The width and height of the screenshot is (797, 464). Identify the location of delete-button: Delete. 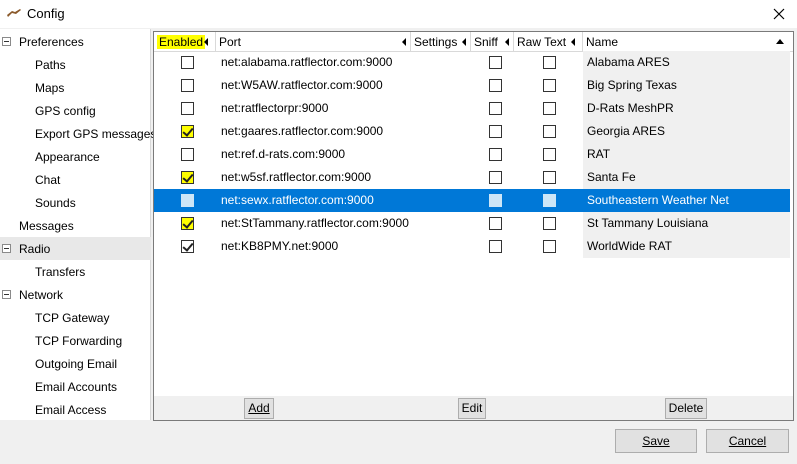
(686, 408).